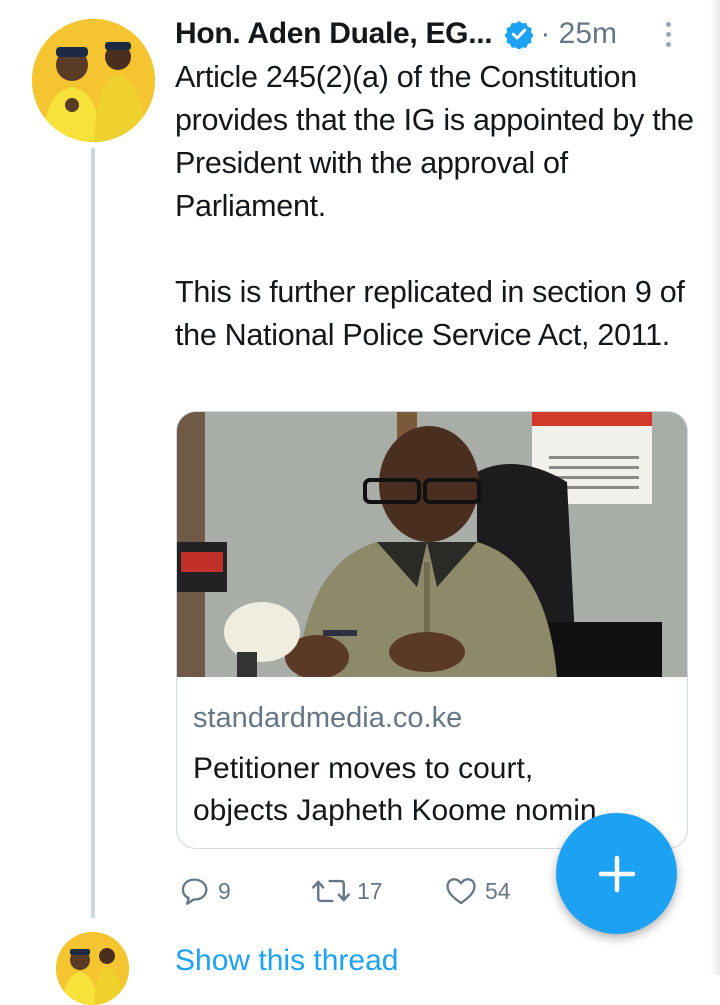 The image size is (720, 1005). I want to click on retweet-icon, so click(331, 891).